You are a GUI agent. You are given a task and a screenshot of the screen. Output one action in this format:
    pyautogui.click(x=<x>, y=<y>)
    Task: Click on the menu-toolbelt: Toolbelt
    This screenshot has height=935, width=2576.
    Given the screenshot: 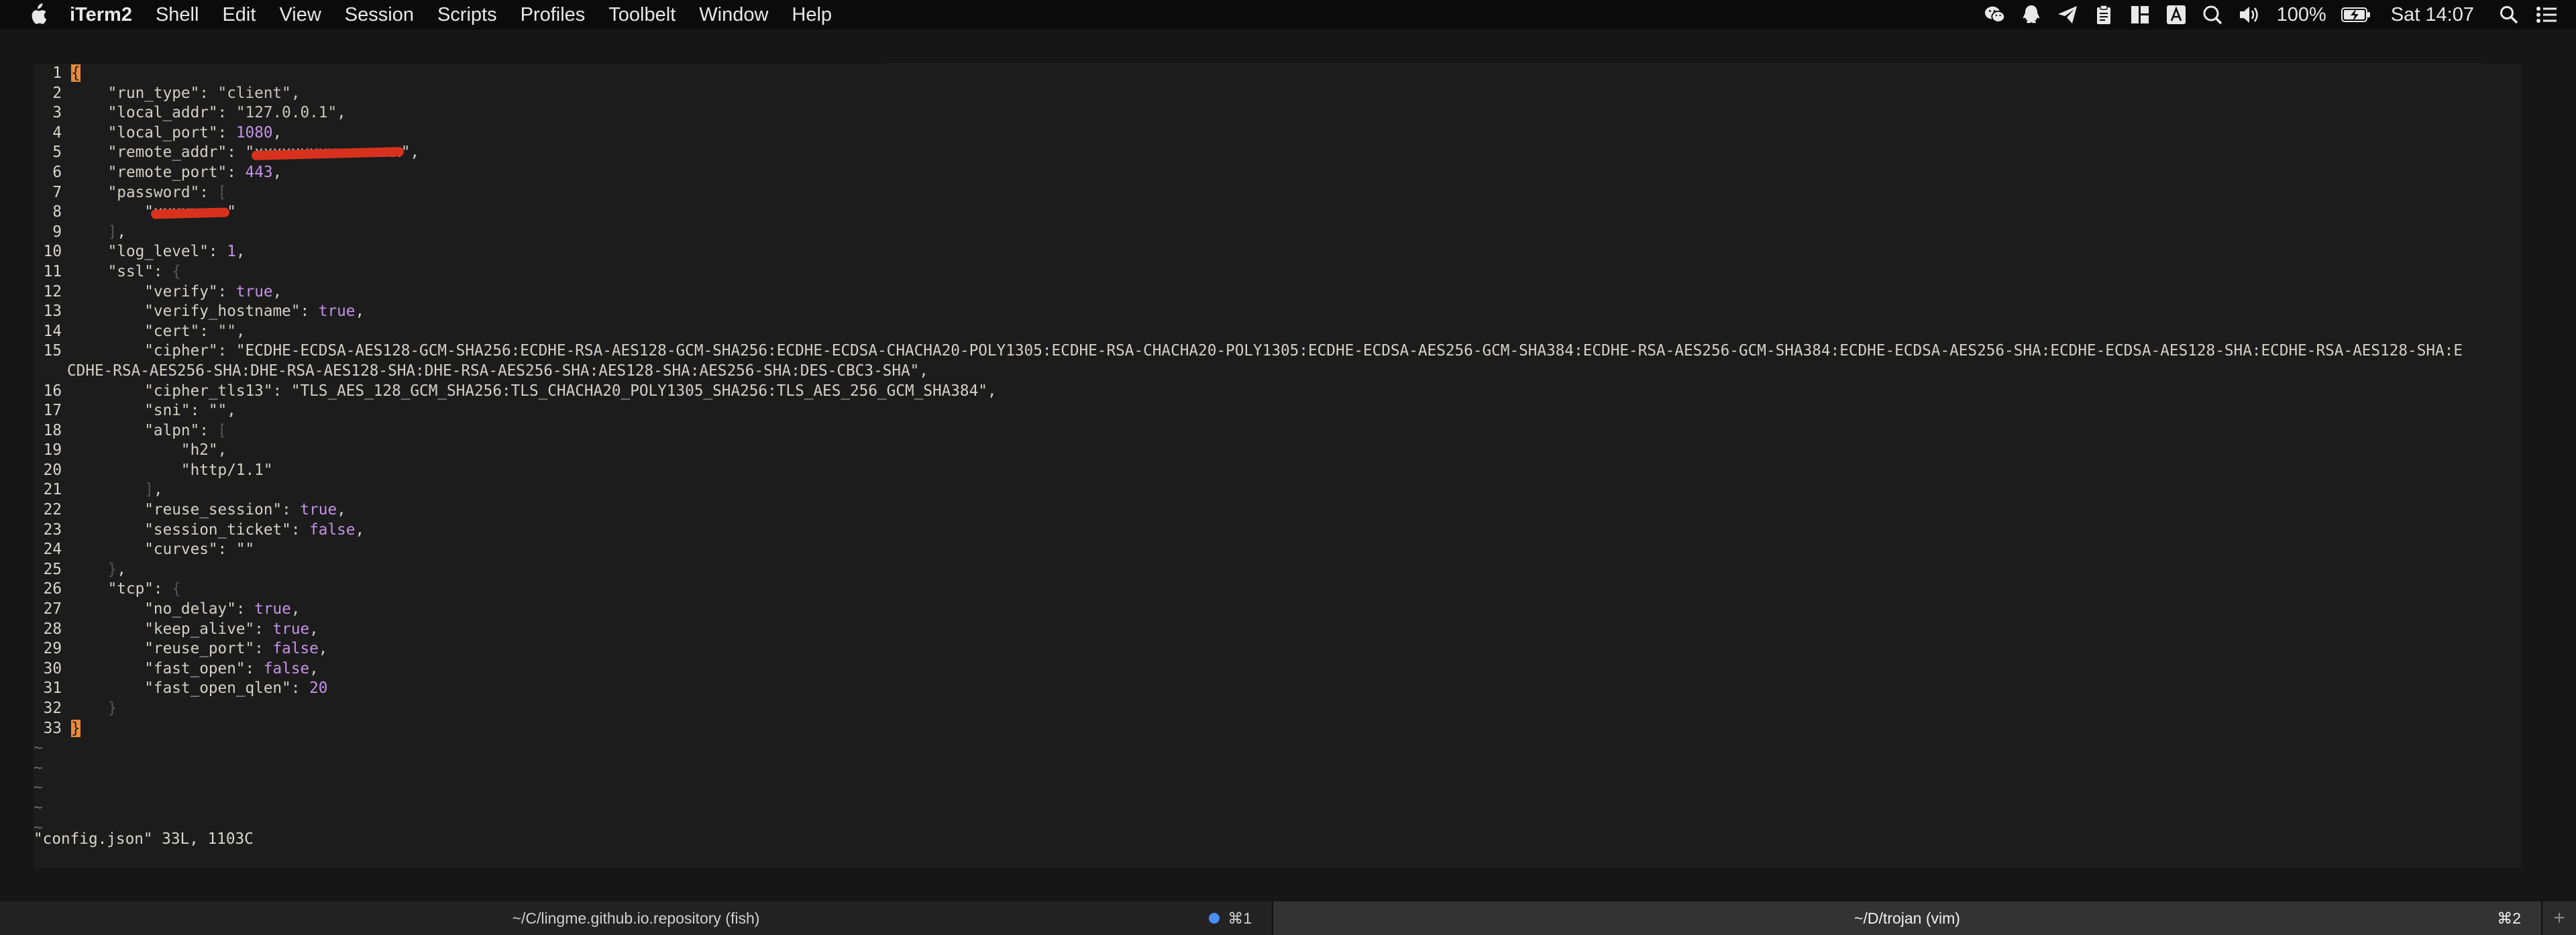 What is the action you would take?
    pyautogui.click(x=642, y=15)
    